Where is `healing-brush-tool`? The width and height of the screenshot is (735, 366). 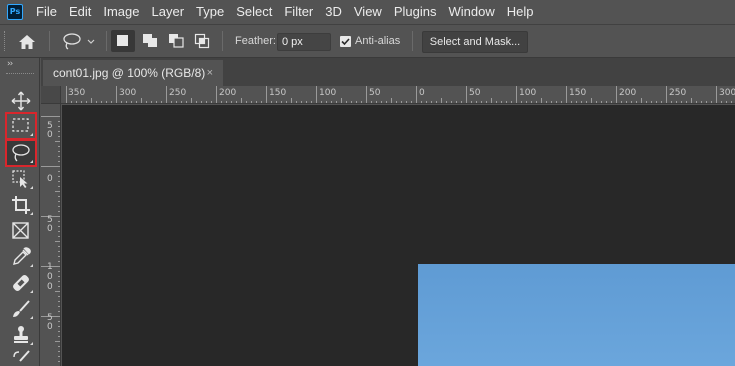
healing-brush-tool is located at coordinates (21, 283).